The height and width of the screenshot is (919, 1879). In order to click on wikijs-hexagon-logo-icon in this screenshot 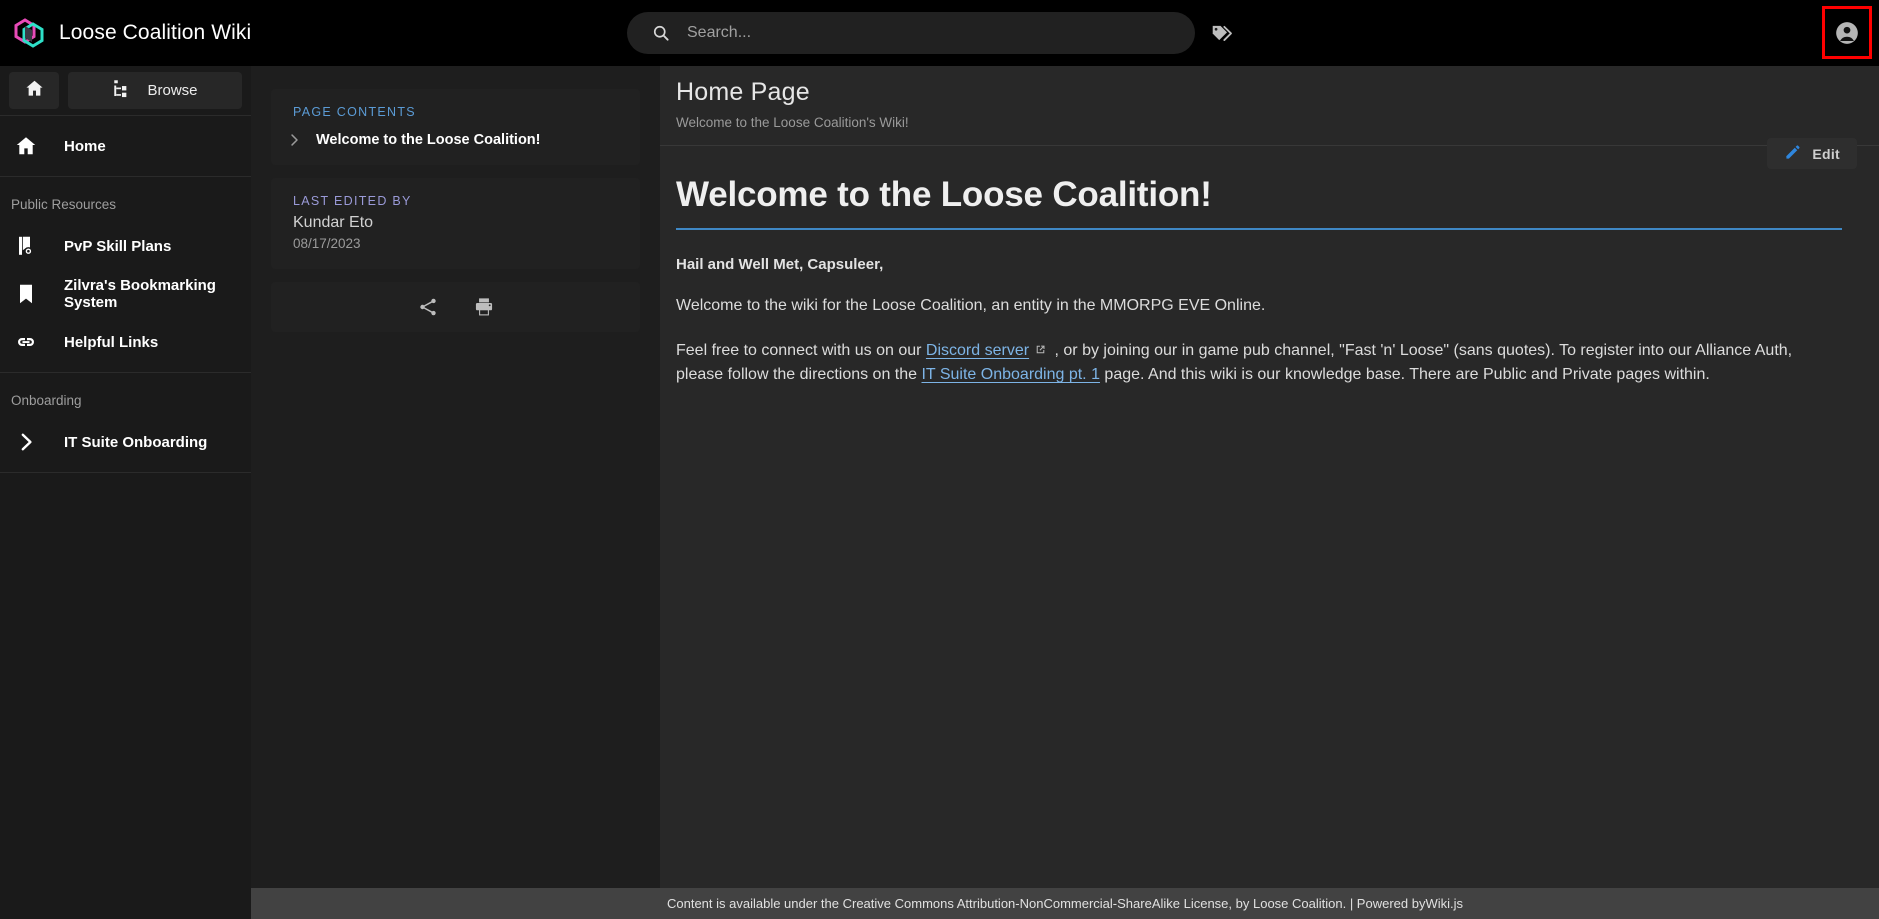, I will do `click(29, 33)`.